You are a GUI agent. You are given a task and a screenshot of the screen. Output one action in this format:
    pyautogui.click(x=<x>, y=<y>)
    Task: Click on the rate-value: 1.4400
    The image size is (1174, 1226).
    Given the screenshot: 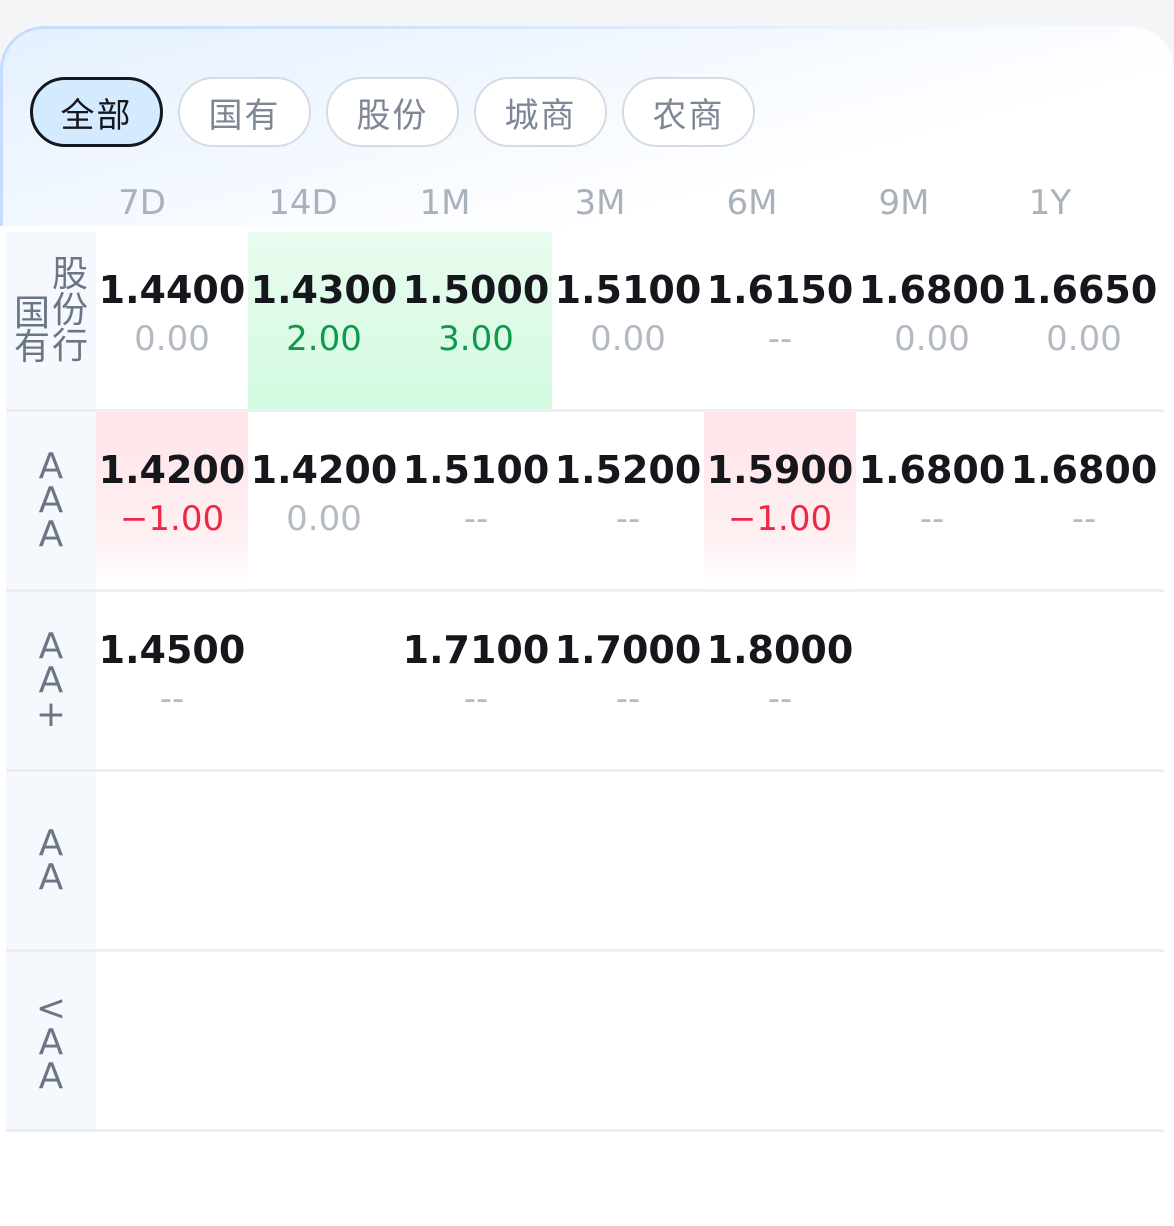 What is the action you would take?
    pyautogui.click(x=172, y=289)
    